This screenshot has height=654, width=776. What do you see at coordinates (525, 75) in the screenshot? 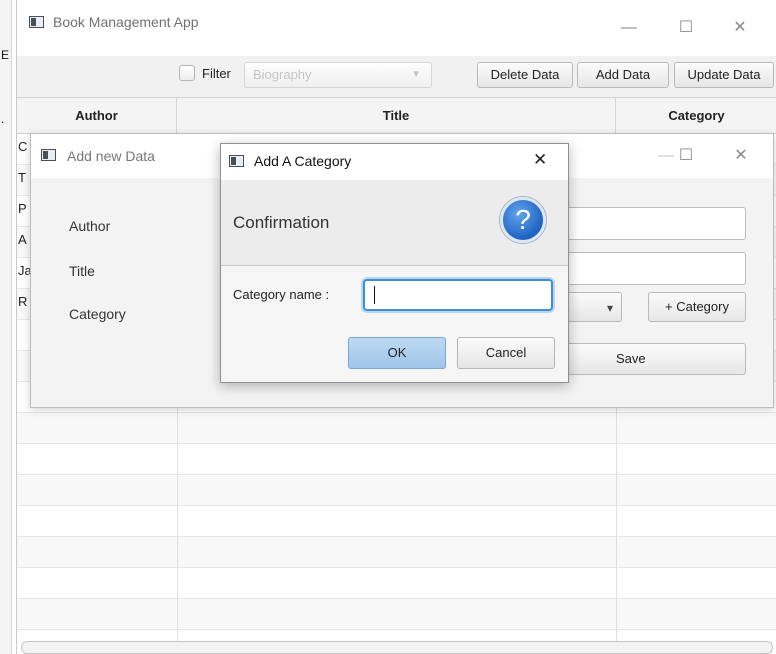
I see `delete-data-button: Delete Data` at bounding box center [525, 75].